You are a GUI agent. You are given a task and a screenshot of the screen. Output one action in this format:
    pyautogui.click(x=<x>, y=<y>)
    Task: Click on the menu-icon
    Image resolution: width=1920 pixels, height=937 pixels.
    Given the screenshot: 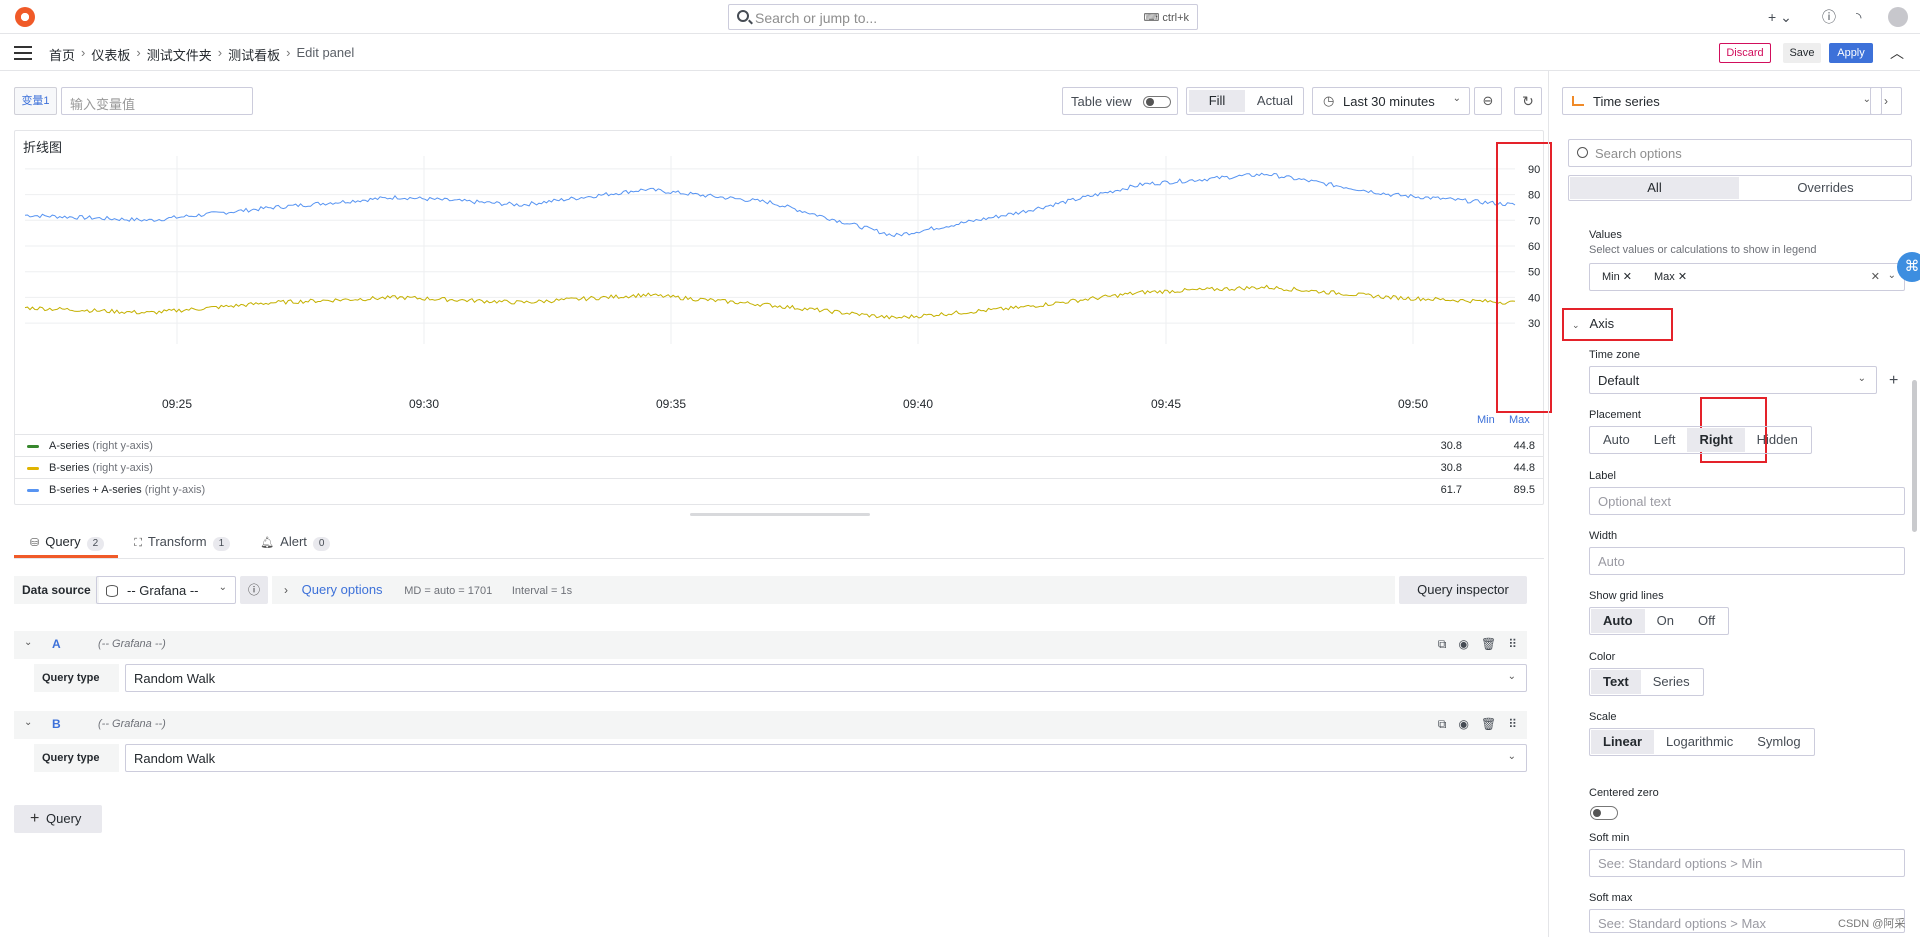 What is the action you would take?
    pyautogui.click(x=23, y=53)
    